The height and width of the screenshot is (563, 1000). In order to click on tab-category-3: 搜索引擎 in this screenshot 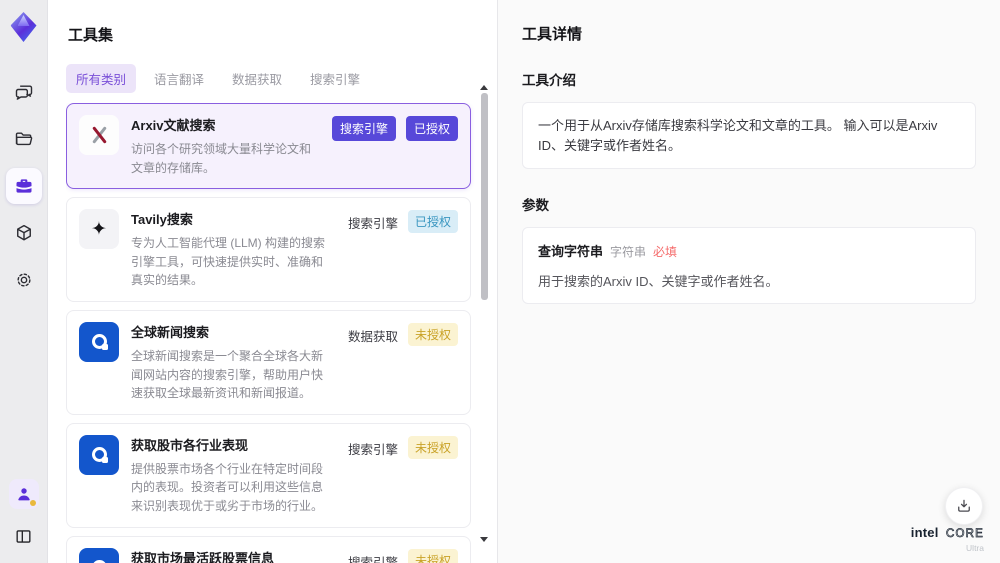, I will do `click(335, 78)`.